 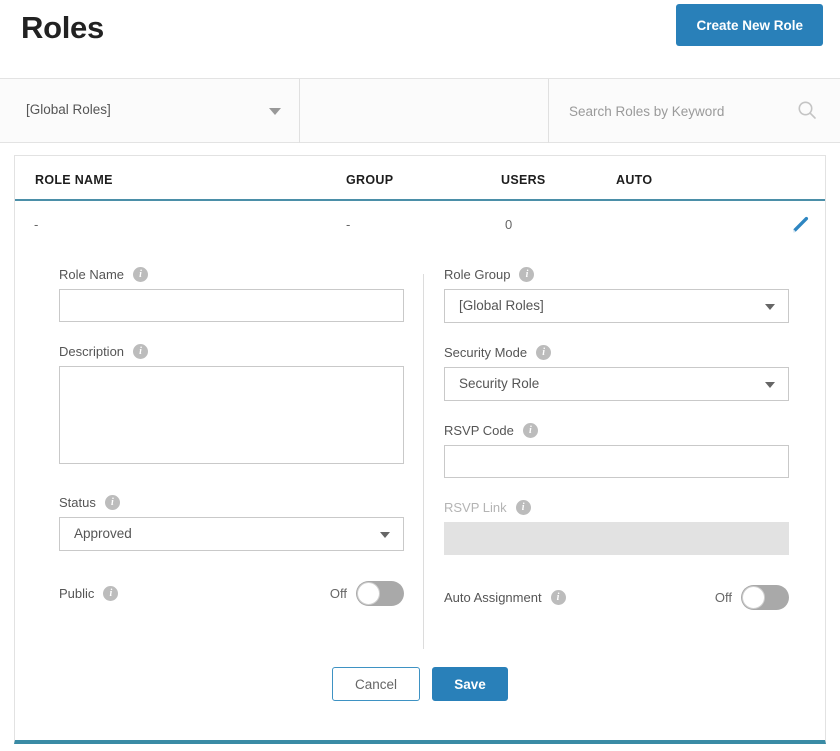 What do you see at coordinates (493, 597) in the screenshot?
I see `label-text: Auto Assignment` at bounding box center [493, 597].